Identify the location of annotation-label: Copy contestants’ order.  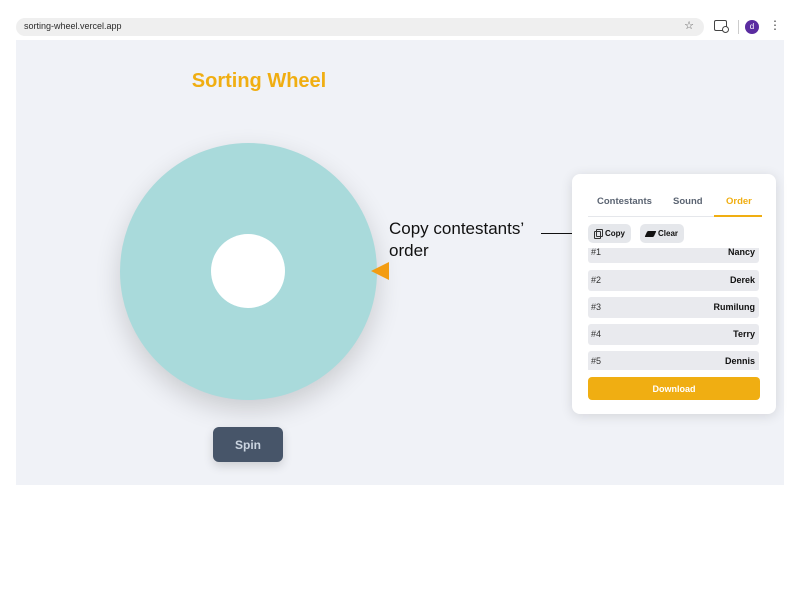
(456, 240).